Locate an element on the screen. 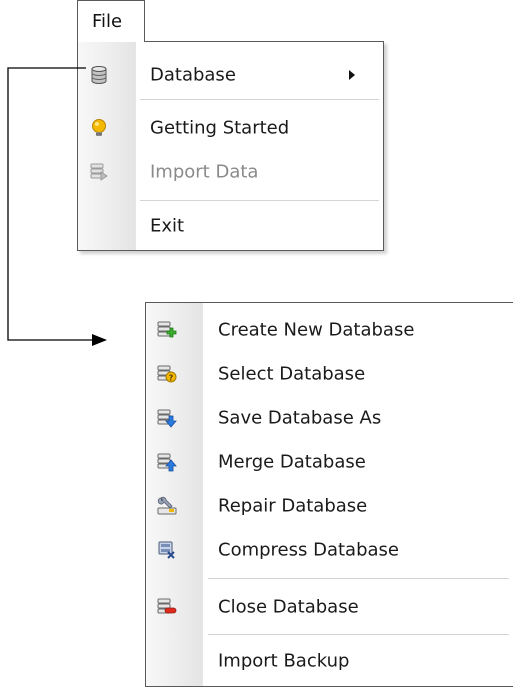  menu-item-exit-label: Exit is located at coordinates (167, 226).